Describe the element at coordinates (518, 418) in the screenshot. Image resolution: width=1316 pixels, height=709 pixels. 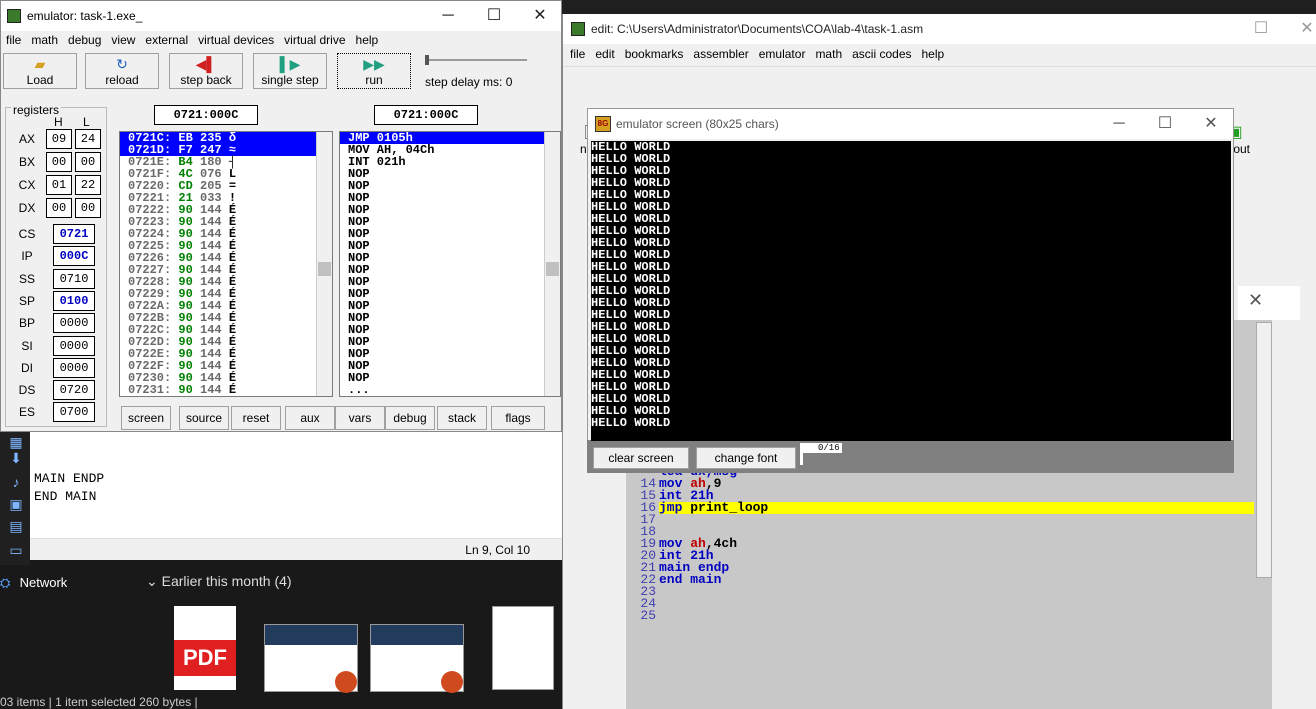
I see `flags-button: flags` at that location.